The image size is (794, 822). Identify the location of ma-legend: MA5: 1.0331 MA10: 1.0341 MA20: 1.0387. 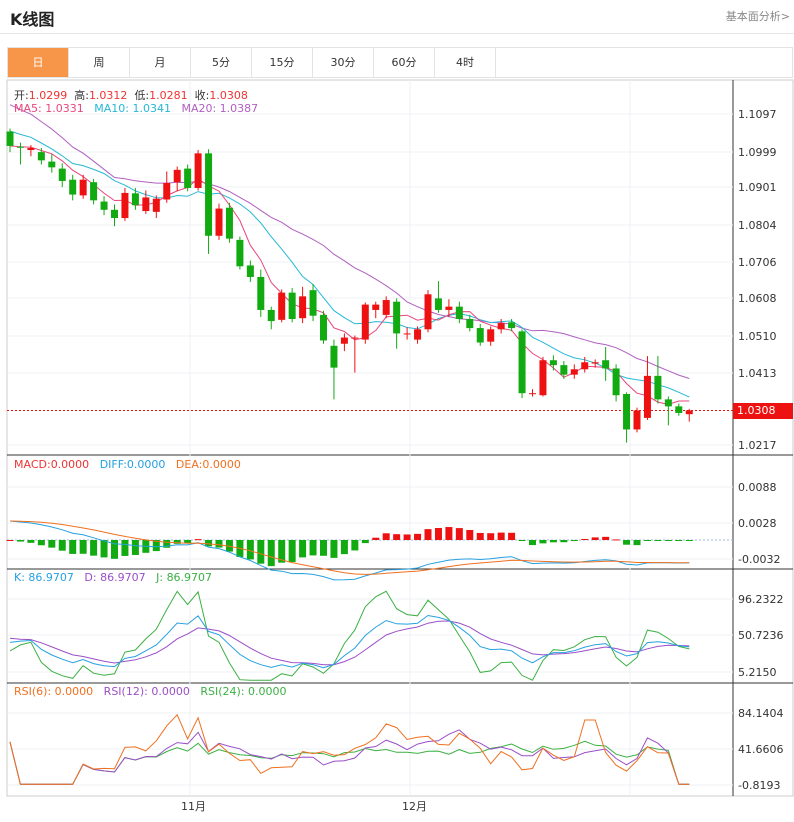
(136, 108).